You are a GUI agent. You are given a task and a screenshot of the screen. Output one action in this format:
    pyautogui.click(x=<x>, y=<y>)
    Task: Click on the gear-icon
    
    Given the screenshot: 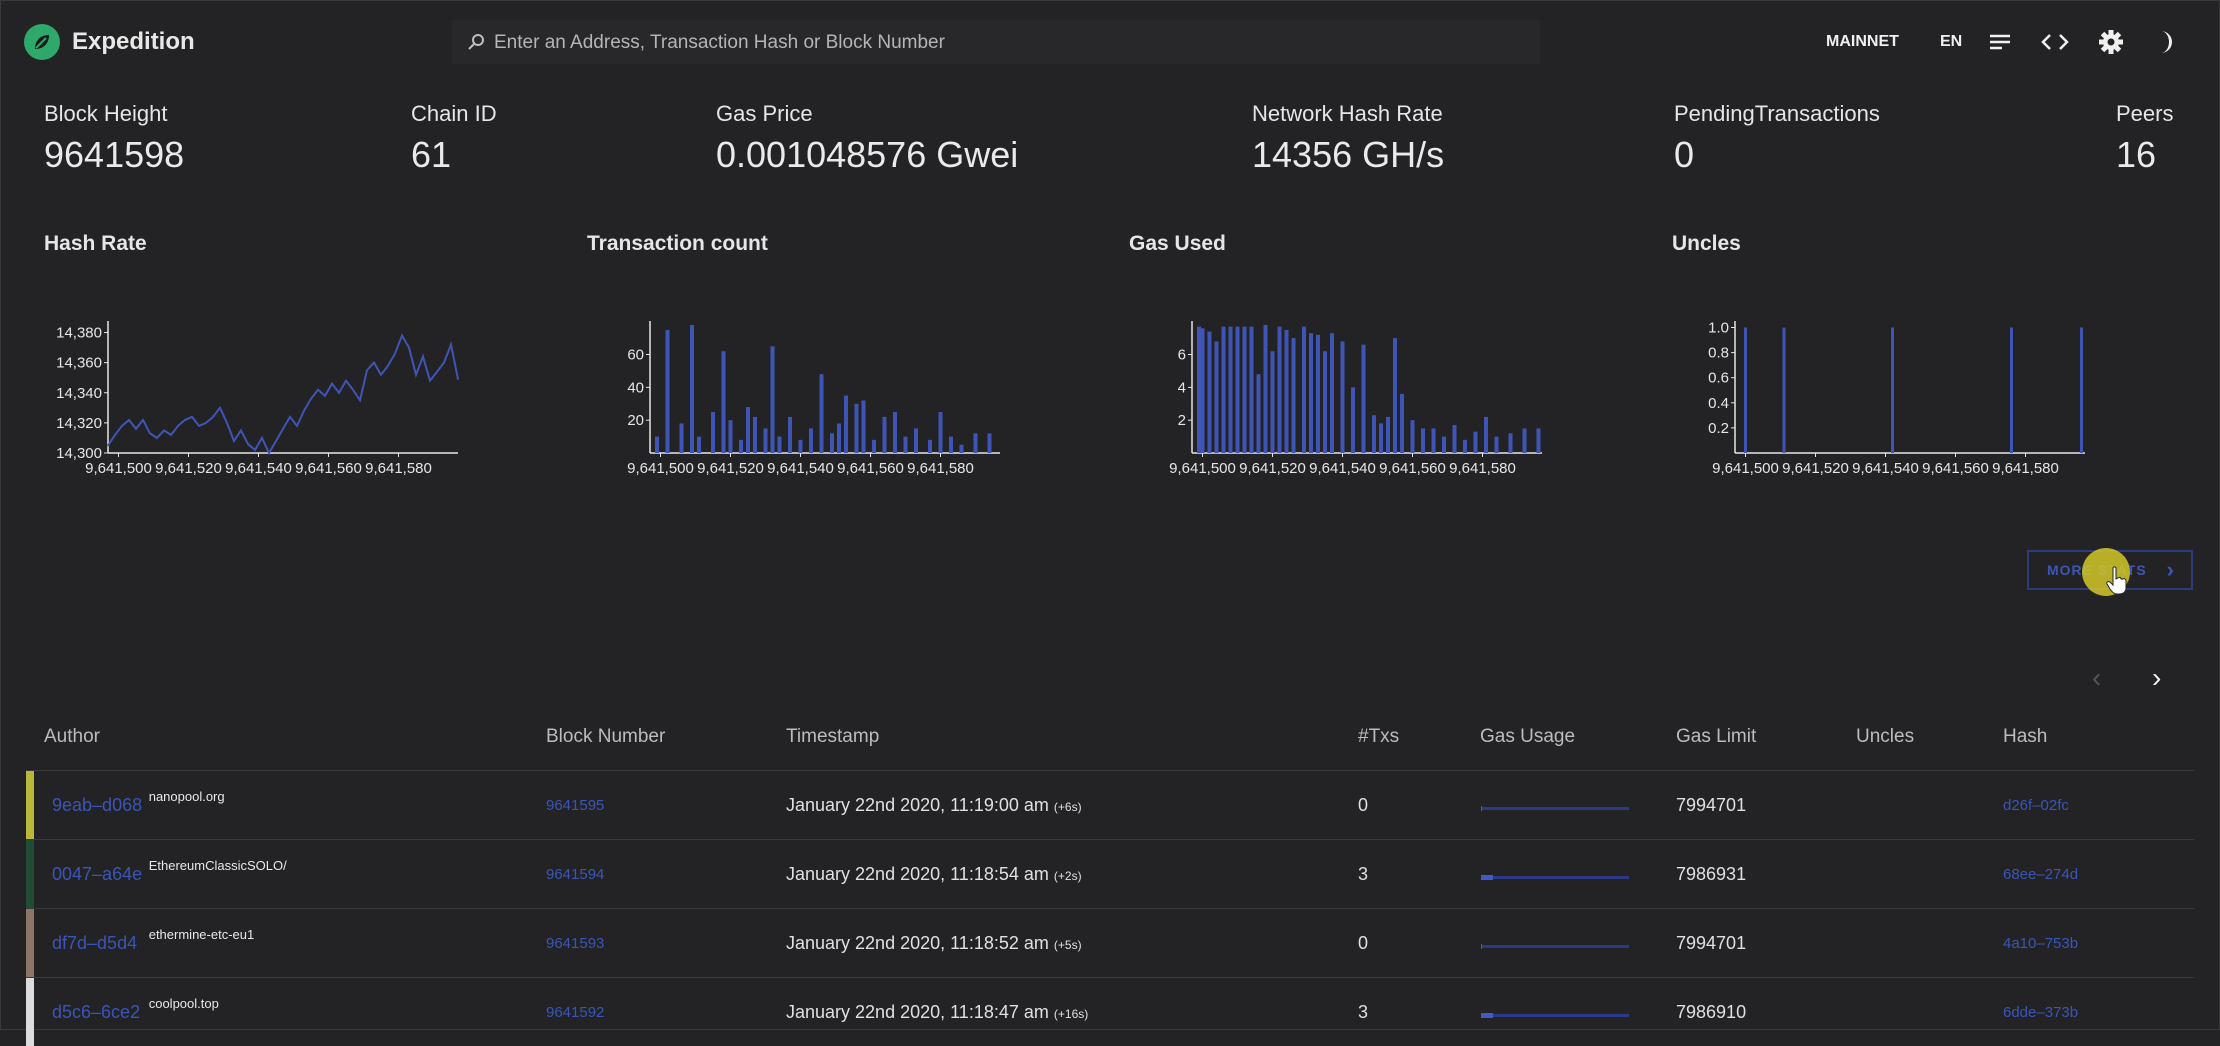 What is the action you would take?
    pyautogui.click(x=2111, y=42)
    